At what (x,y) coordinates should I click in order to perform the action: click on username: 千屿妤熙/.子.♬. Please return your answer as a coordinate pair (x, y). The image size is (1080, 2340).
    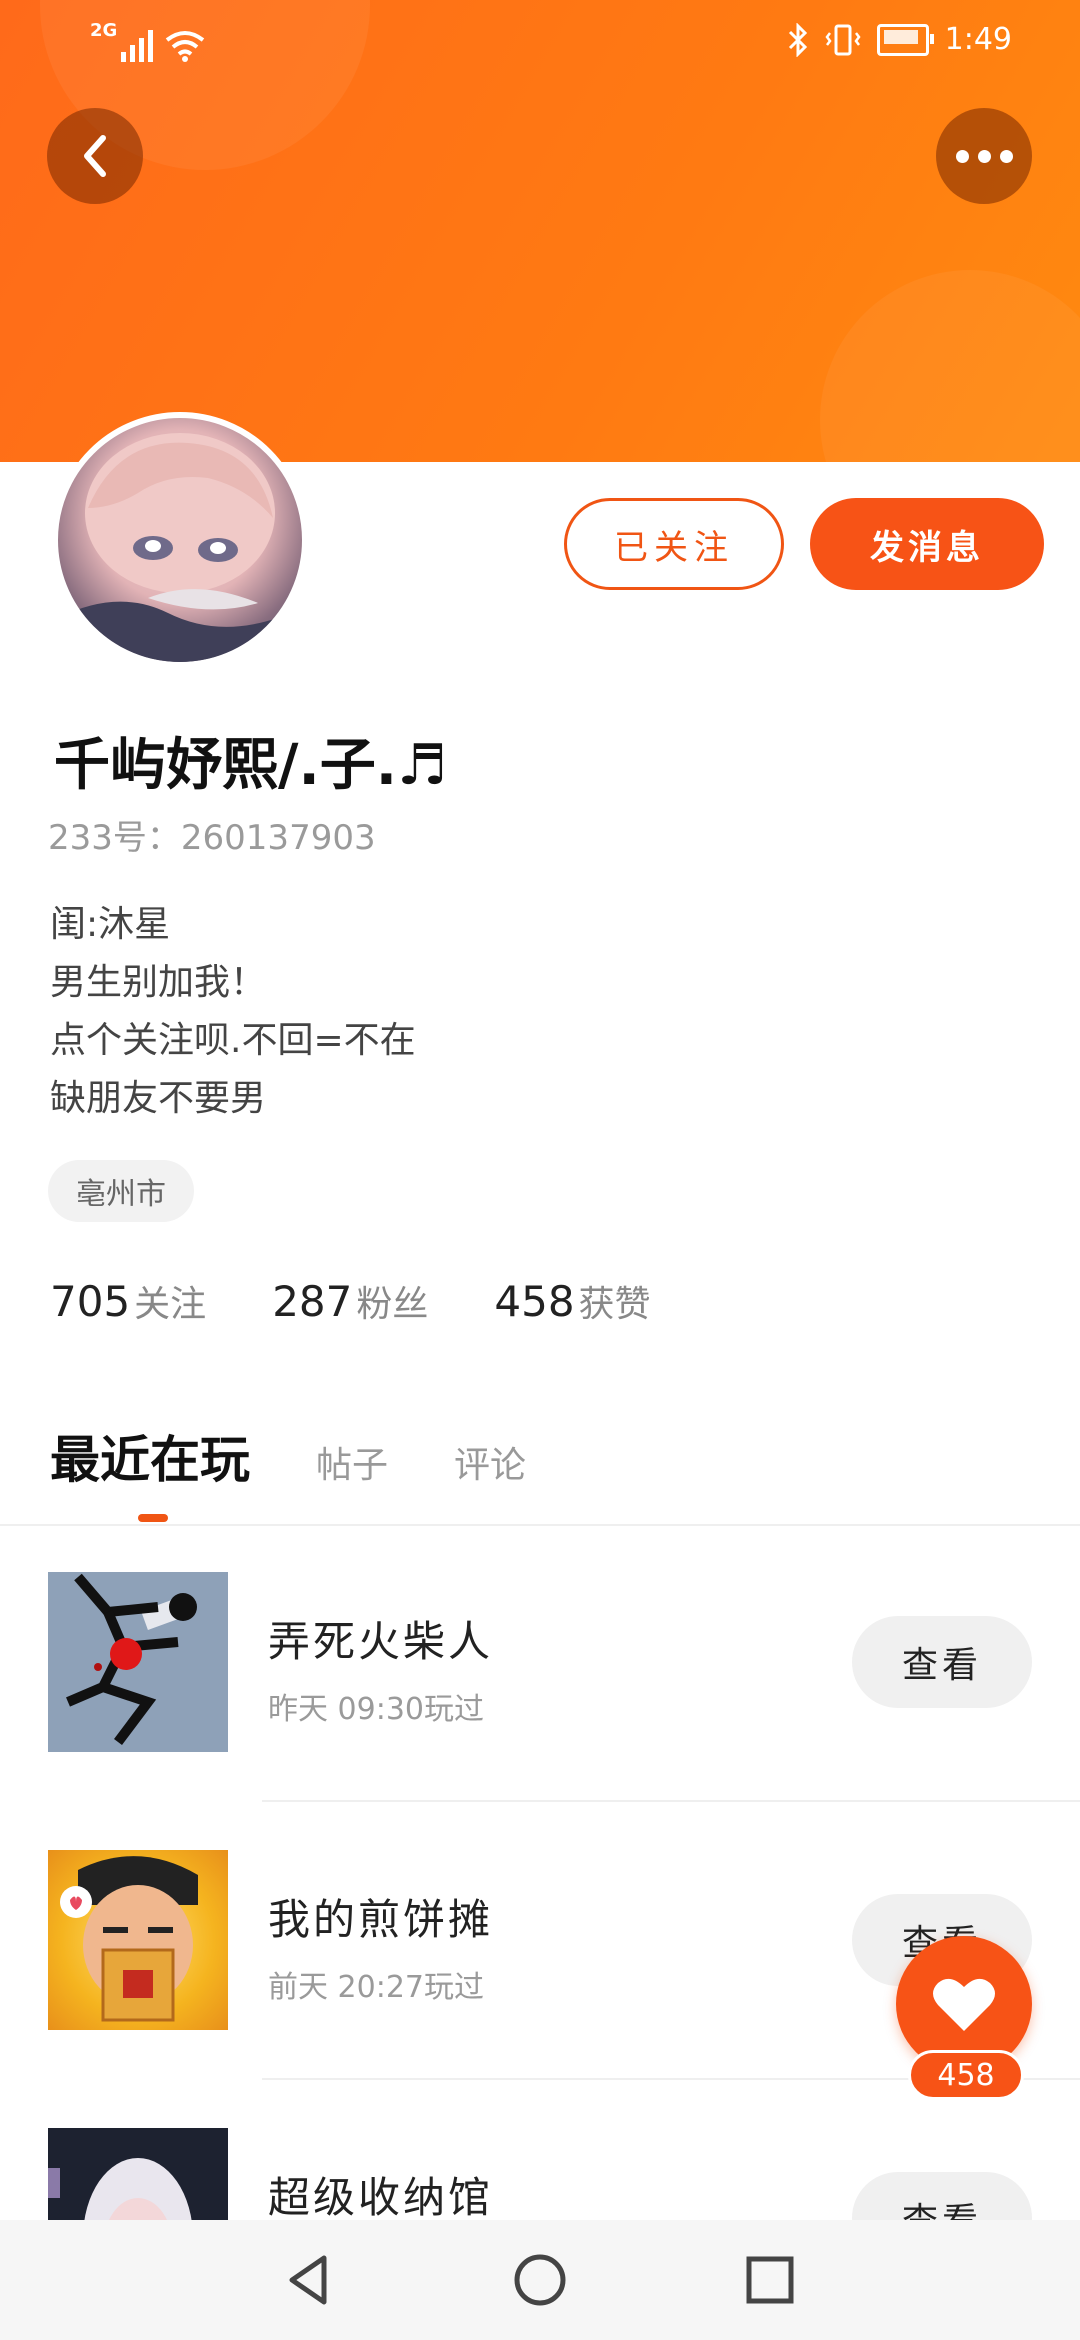
    Looking at the image, I should click on (251, 765).